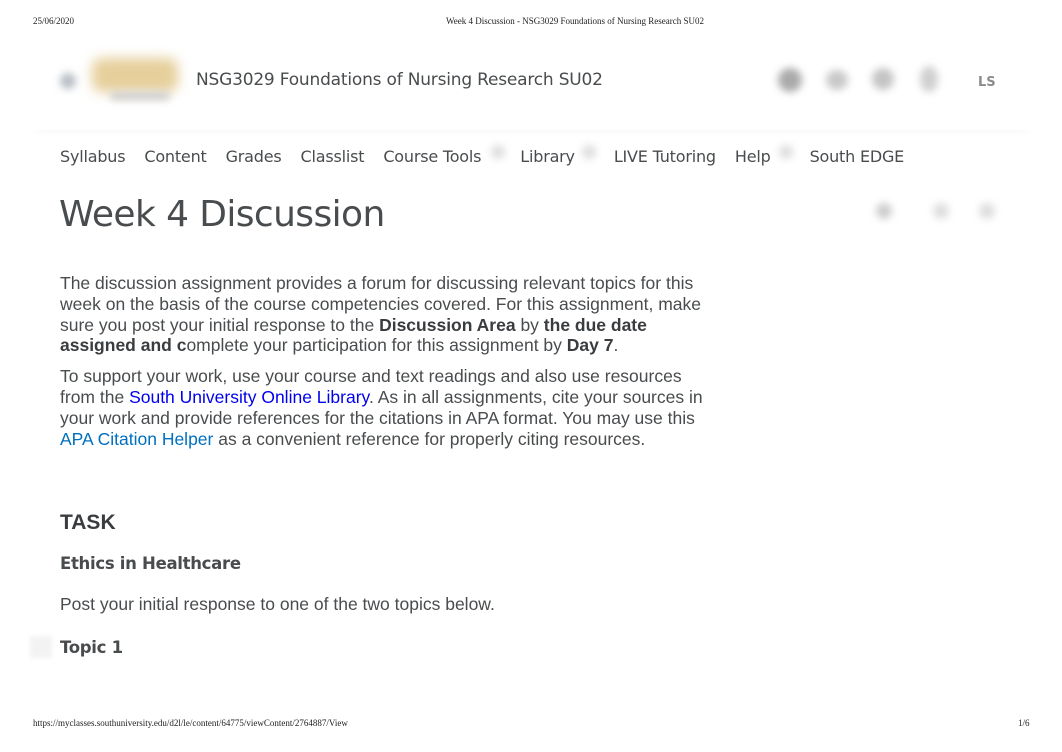 The height and width of the screenshot is (752, 1062). What do you see at coordinates (140, 96) in the screenshot?
I see `logo-subtitle` at bounding box center [140, 96].